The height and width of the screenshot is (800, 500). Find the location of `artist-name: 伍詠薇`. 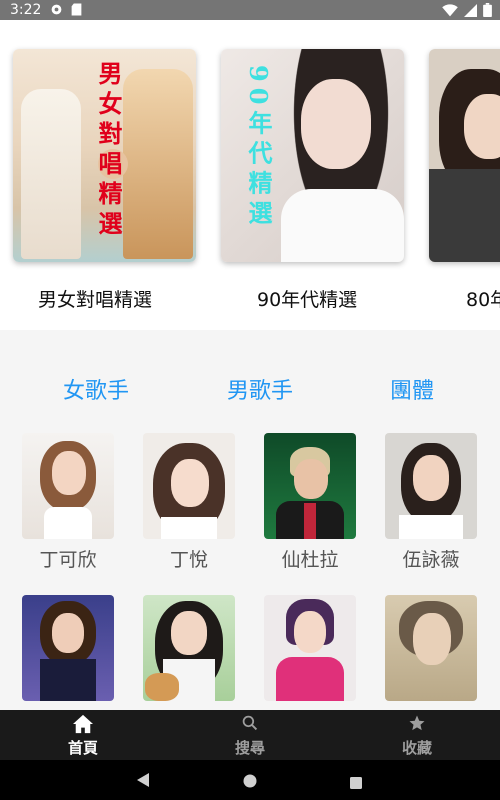

artist-name: 伍詠薇 is located at coordinates (431, 560).